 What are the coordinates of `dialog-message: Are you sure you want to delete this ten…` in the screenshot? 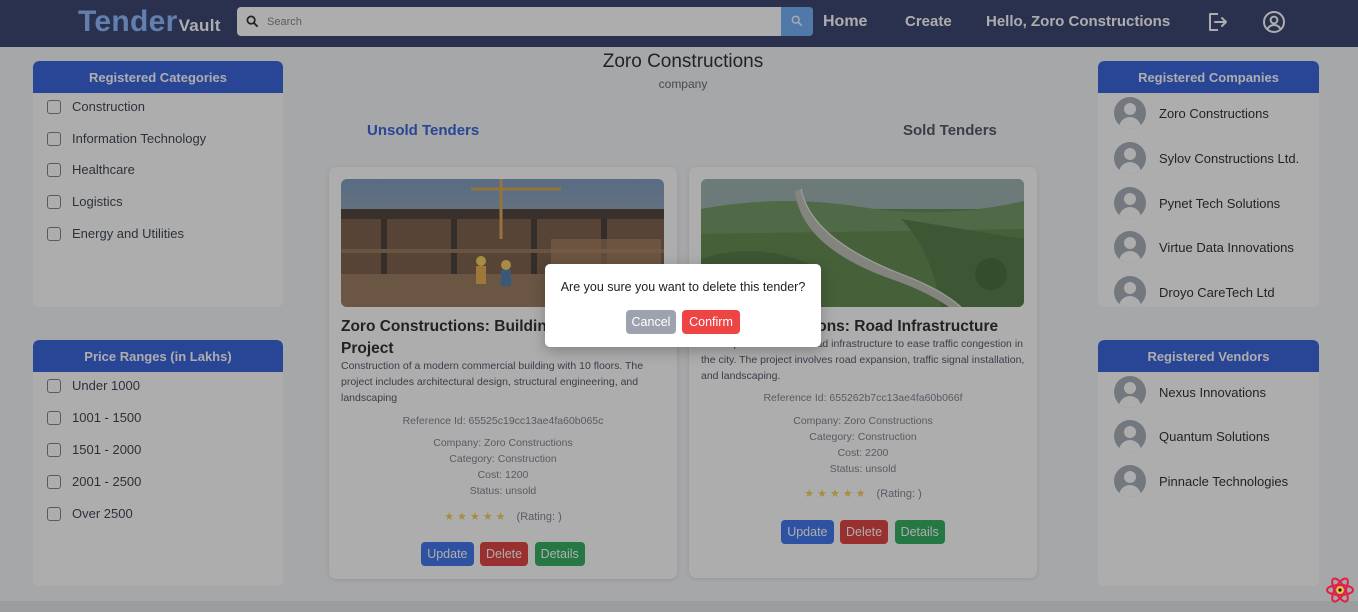 It's located at (683, 287).